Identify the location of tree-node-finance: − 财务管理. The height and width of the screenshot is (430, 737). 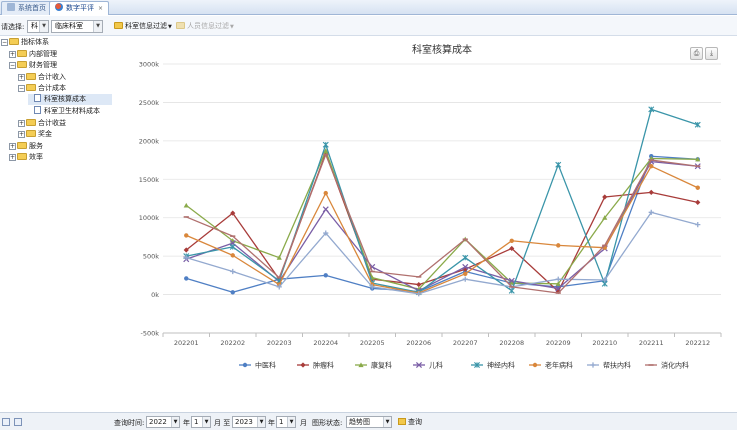
(33, 65).